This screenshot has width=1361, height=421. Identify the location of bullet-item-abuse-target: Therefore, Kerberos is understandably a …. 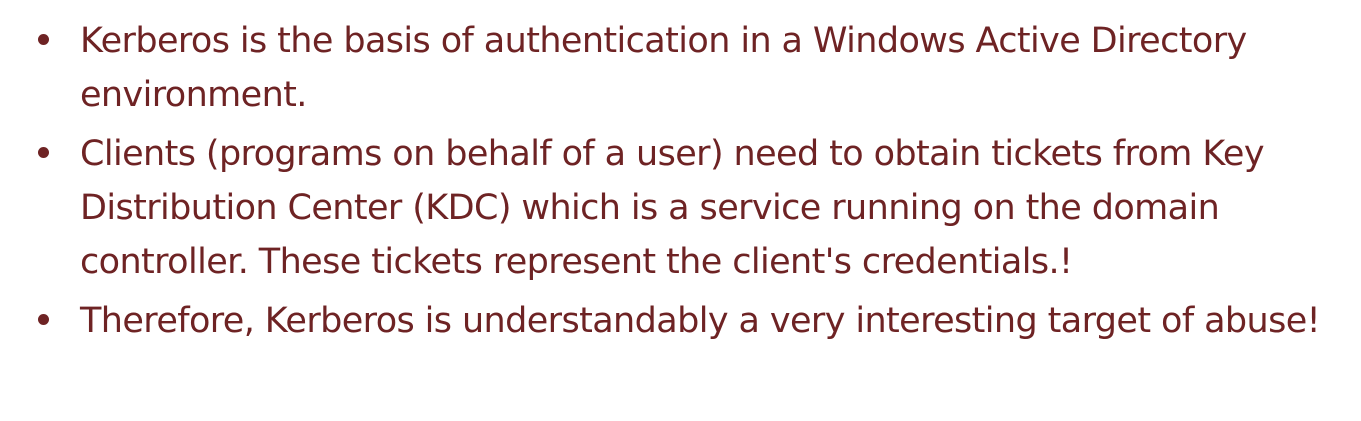
(688, 321).